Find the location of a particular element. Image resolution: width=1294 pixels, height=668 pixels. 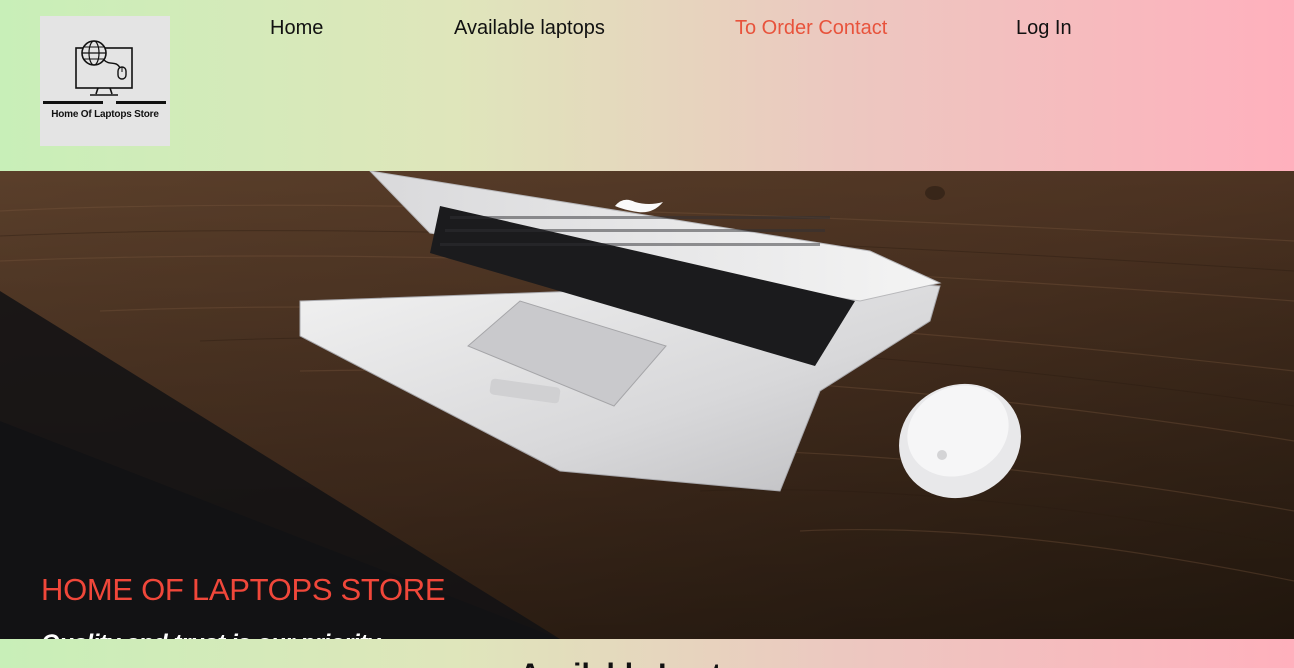

hero-subtitle: Quality and trust is our priority is located at coordinates (210, 634).